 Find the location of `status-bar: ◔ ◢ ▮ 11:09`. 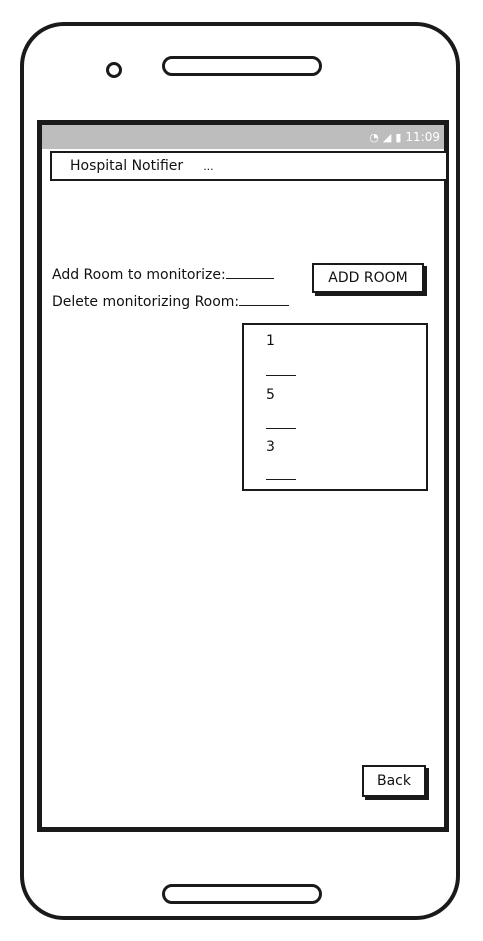

status-bar: ◔ ◢ ▮ 11:09 is located at coordinates (243, 137).